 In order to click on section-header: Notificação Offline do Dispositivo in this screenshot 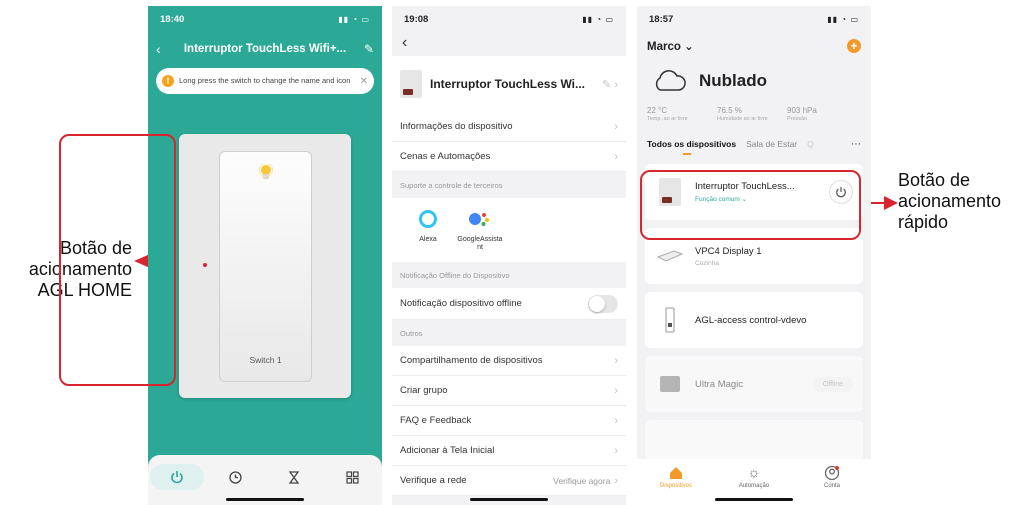, I will do `click(455, 275)`.